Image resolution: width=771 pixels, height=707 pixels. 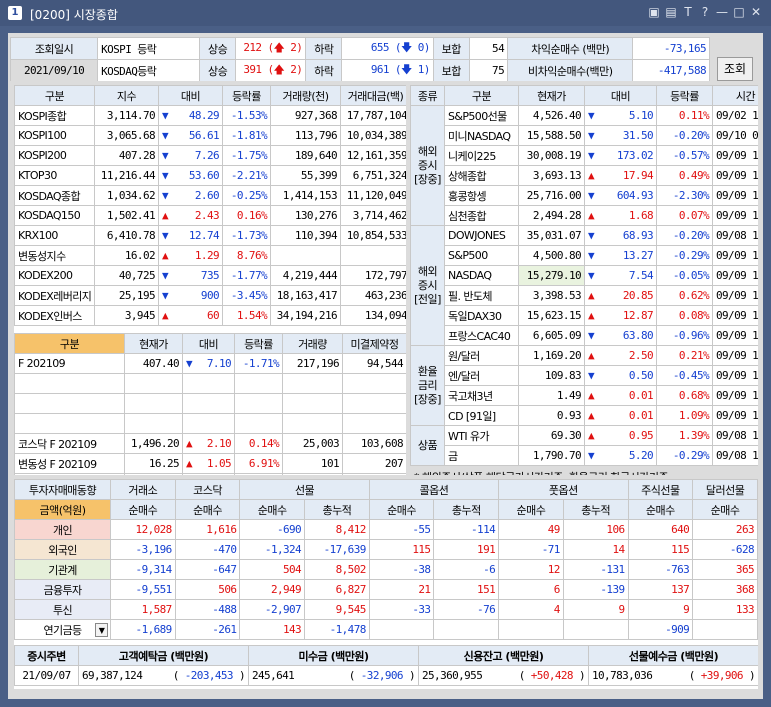 What do you see at coordinates (551, 335) in the screenshot?
I see `cell: 6,605.09` at bounding box center [551, 335].